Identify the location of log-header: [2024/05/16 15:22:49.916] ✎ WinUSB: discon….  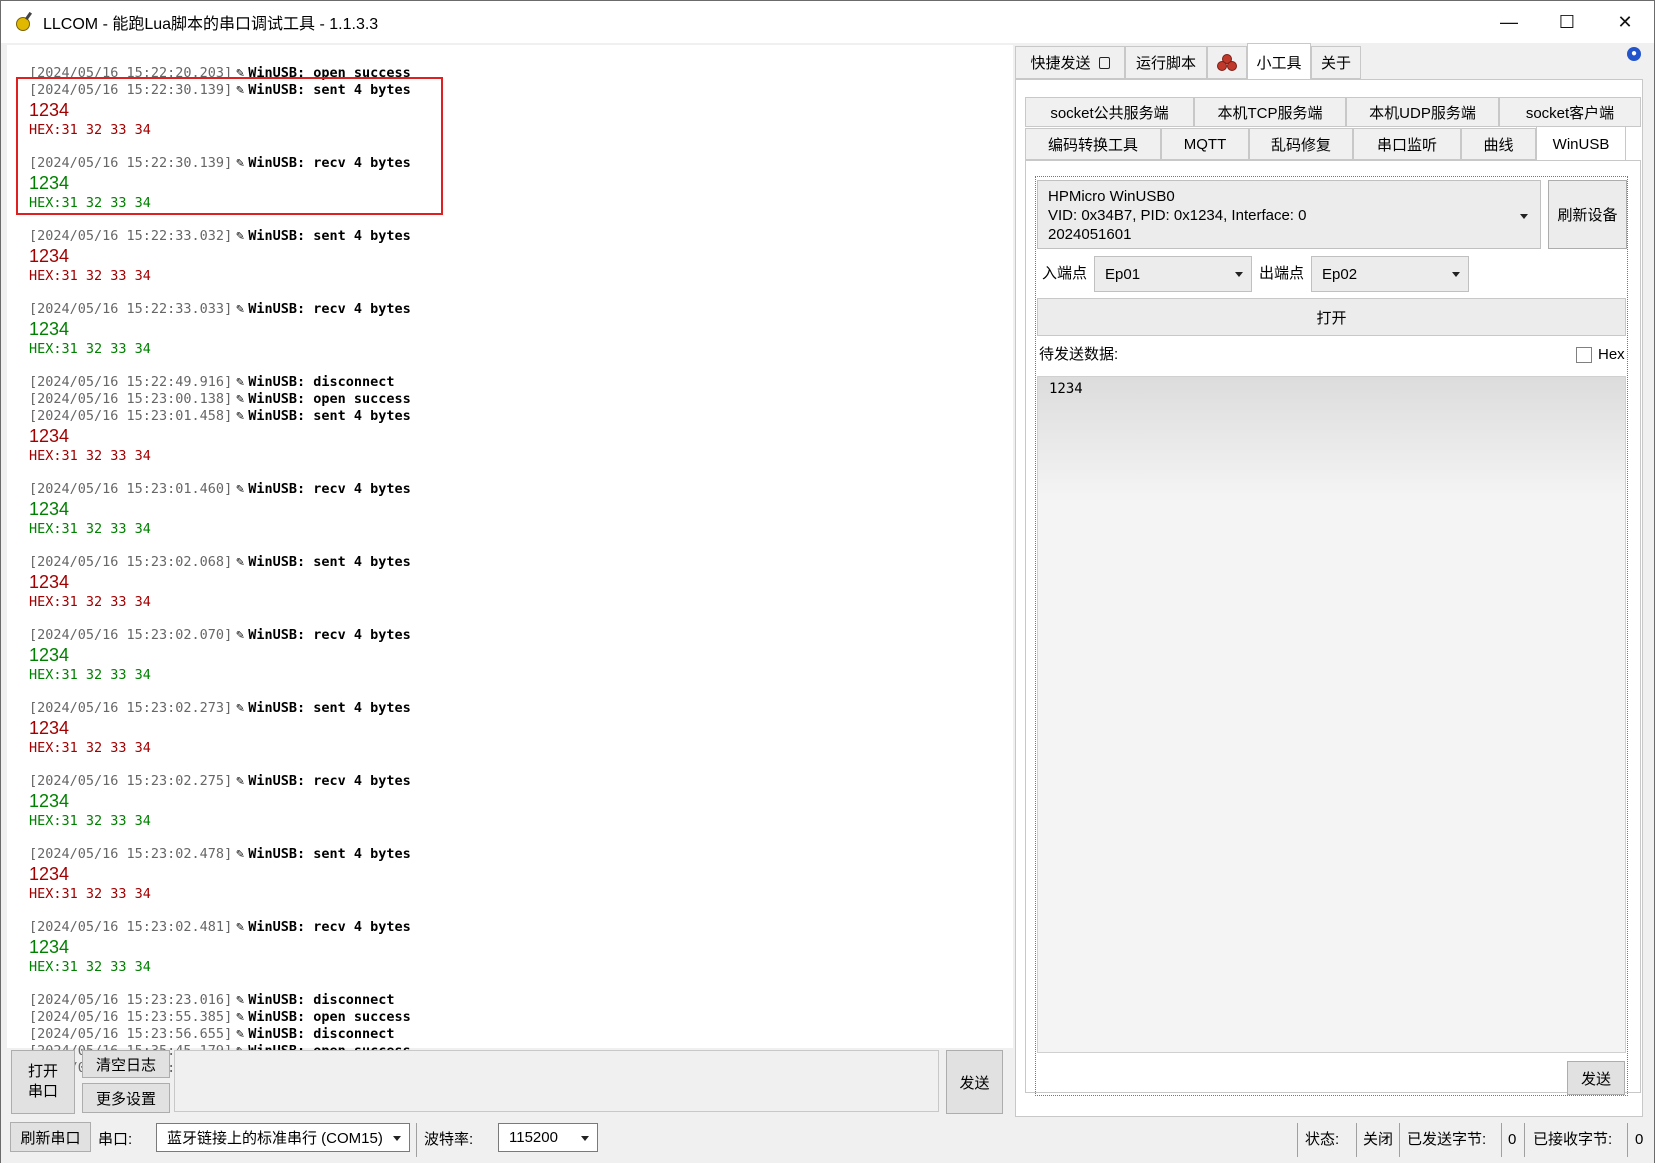
(220, 382).